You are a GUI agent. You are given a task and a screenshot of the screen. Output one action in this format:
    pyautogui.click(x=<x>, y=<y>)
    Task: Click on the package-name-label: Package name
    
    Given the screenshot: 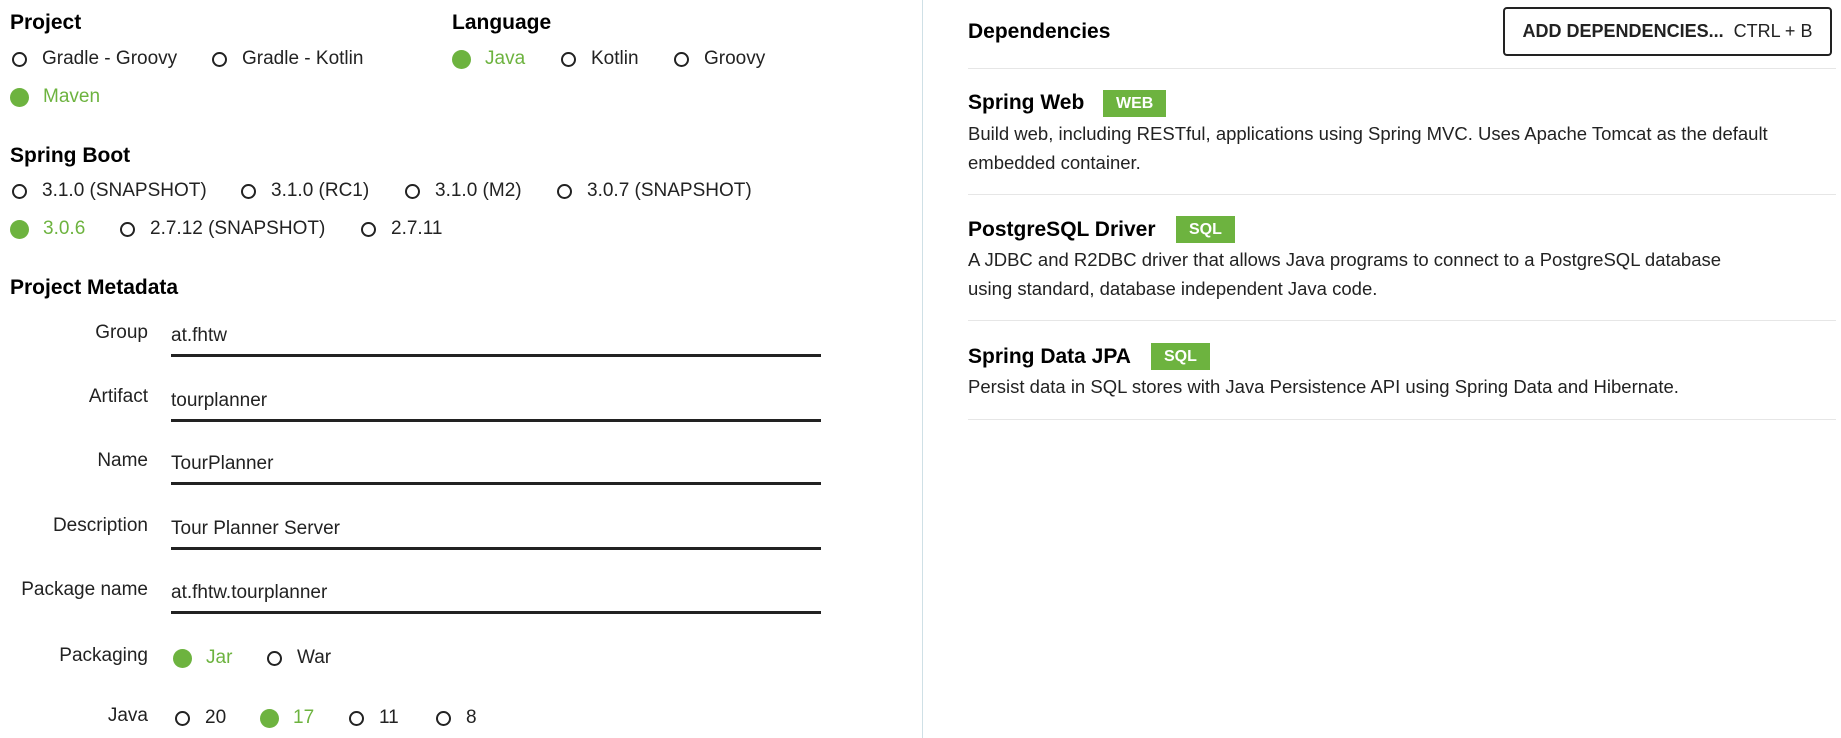 What is the action you would take?
    pyautogui.click(x=84, y=589)
    